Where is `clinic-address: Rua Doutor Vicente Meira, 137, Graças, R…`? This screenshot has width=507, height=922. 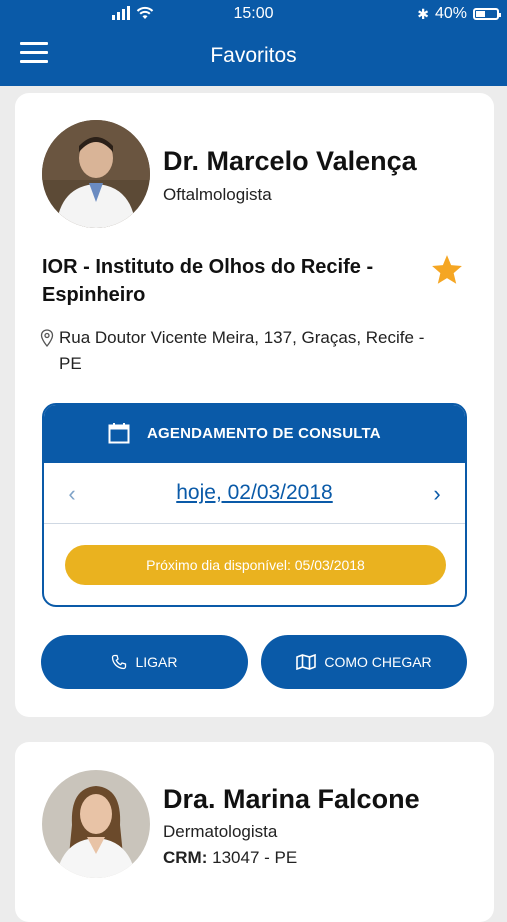 clinic-address: Rua Doutor Vicente Meira, 137, Graças, R… is located at coordinates (242, 350).